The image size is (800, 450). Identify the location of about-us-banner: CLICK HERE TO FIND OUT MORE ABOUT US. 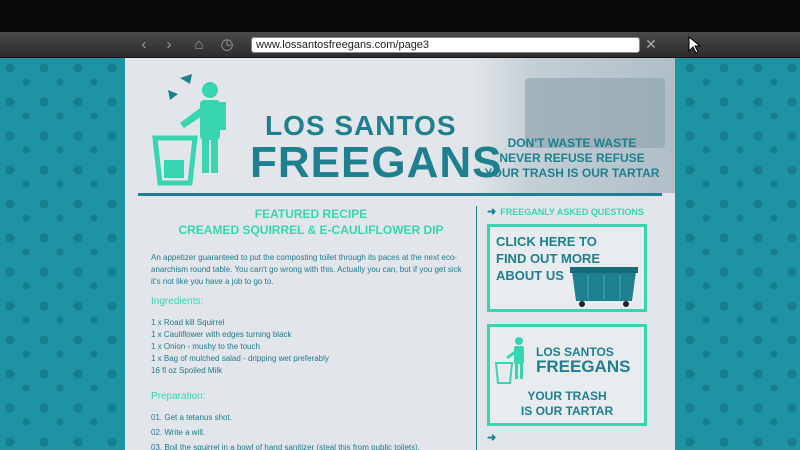
(567, 268).